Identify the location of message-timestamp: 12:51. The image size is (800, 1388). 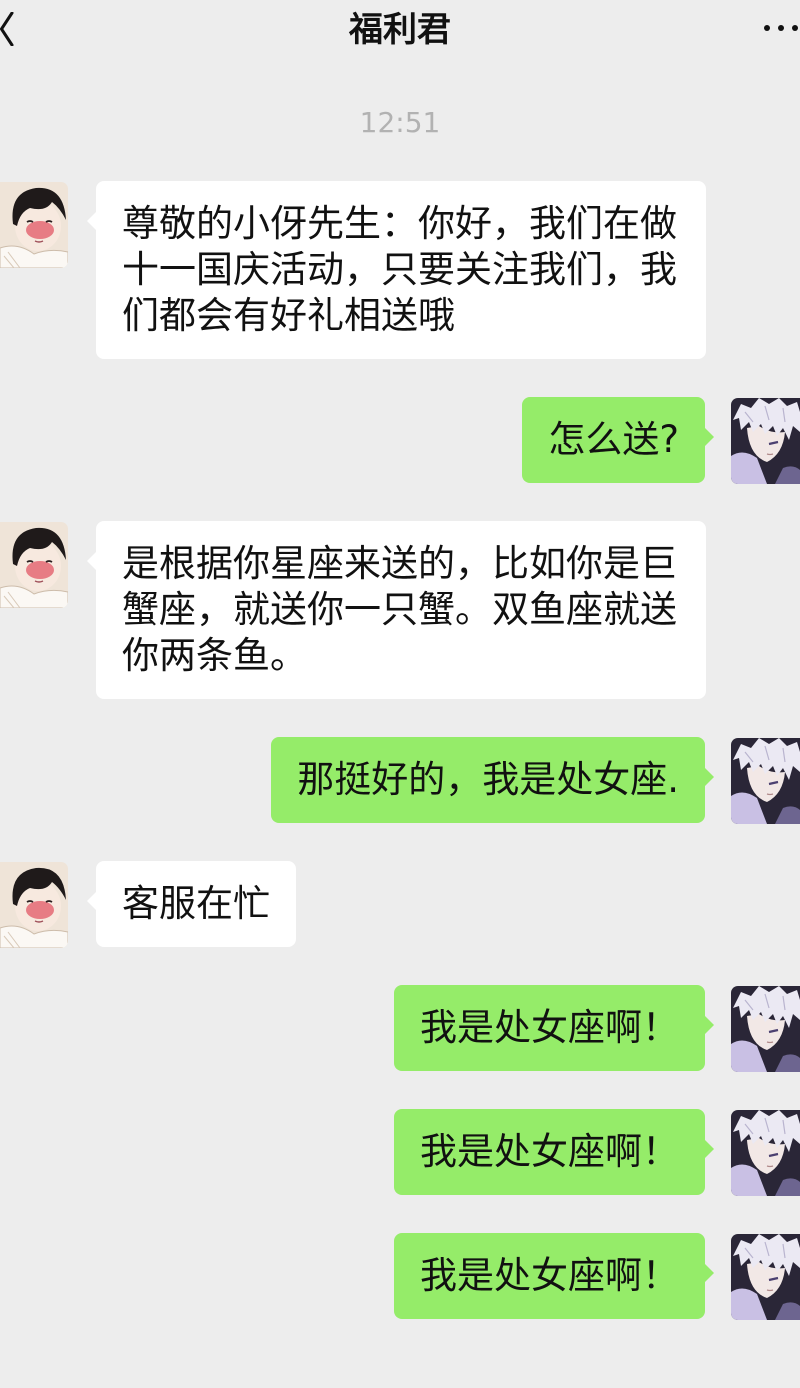
(400, 122).